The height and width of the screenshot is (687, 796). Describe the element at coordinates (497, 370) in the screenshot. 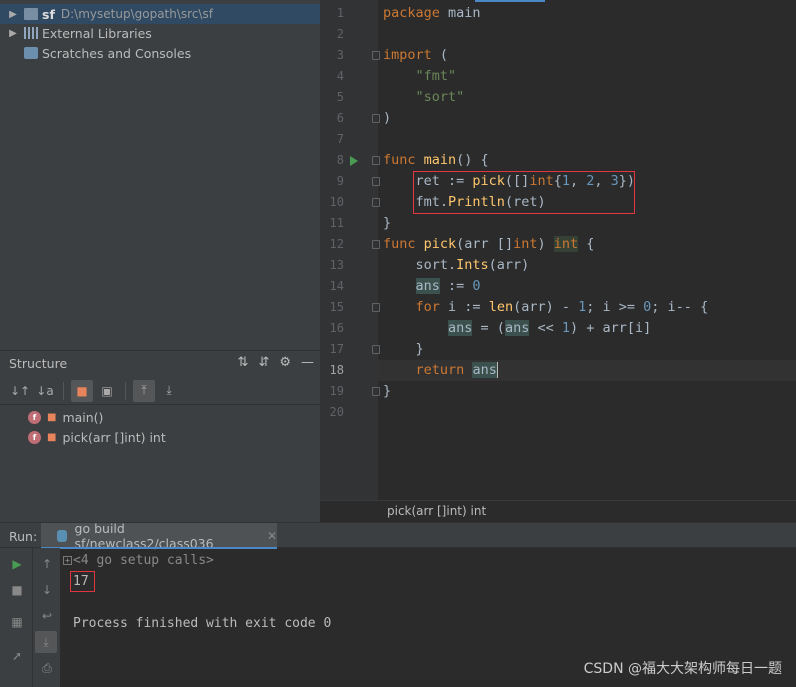

I see `text-caret` at that location.